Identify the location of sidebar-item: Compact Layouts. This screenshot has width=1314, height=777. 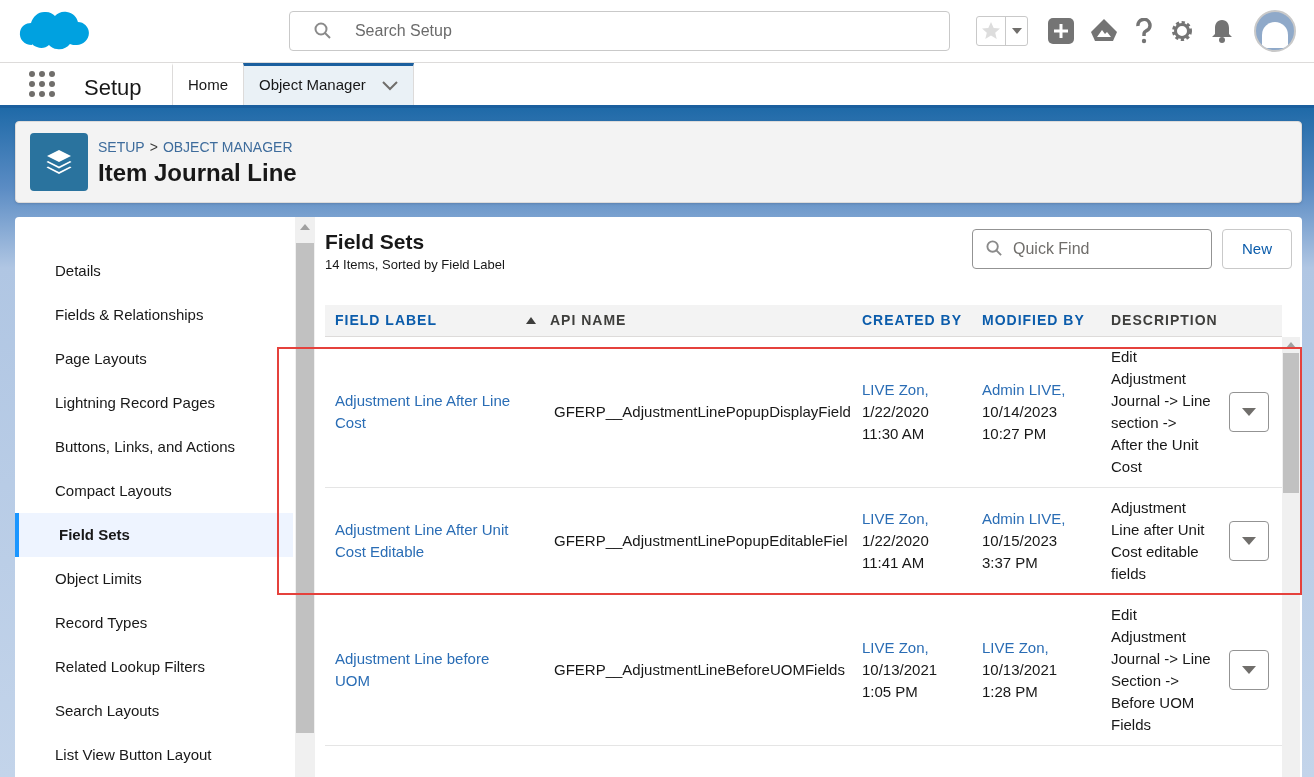
(154, 491).